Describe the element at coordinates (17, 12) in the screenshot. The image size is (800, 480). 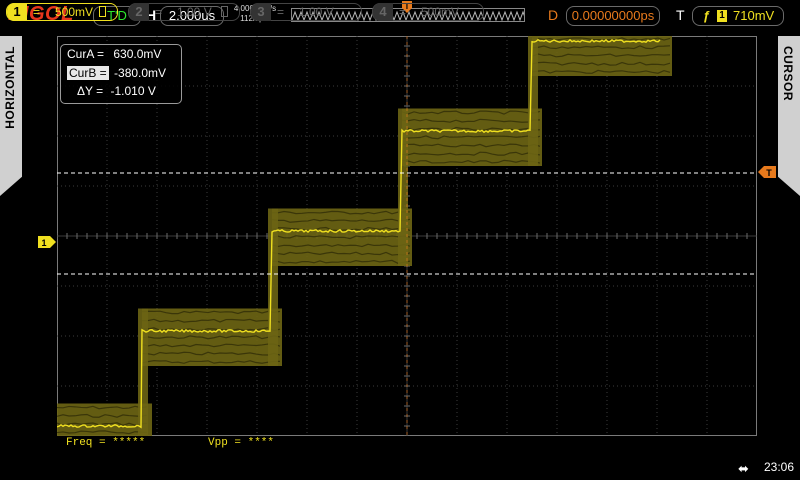
I see `channel-1-number: 1` at that location.